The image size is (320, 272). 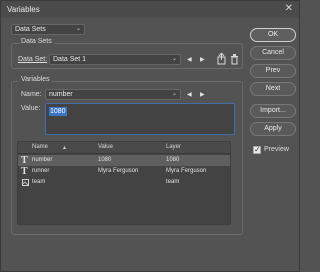 What do you see at coordinates (30, 29) in the screenshot?
I see `mode-select-value: Data Sets` at bounding box center [30, 29].